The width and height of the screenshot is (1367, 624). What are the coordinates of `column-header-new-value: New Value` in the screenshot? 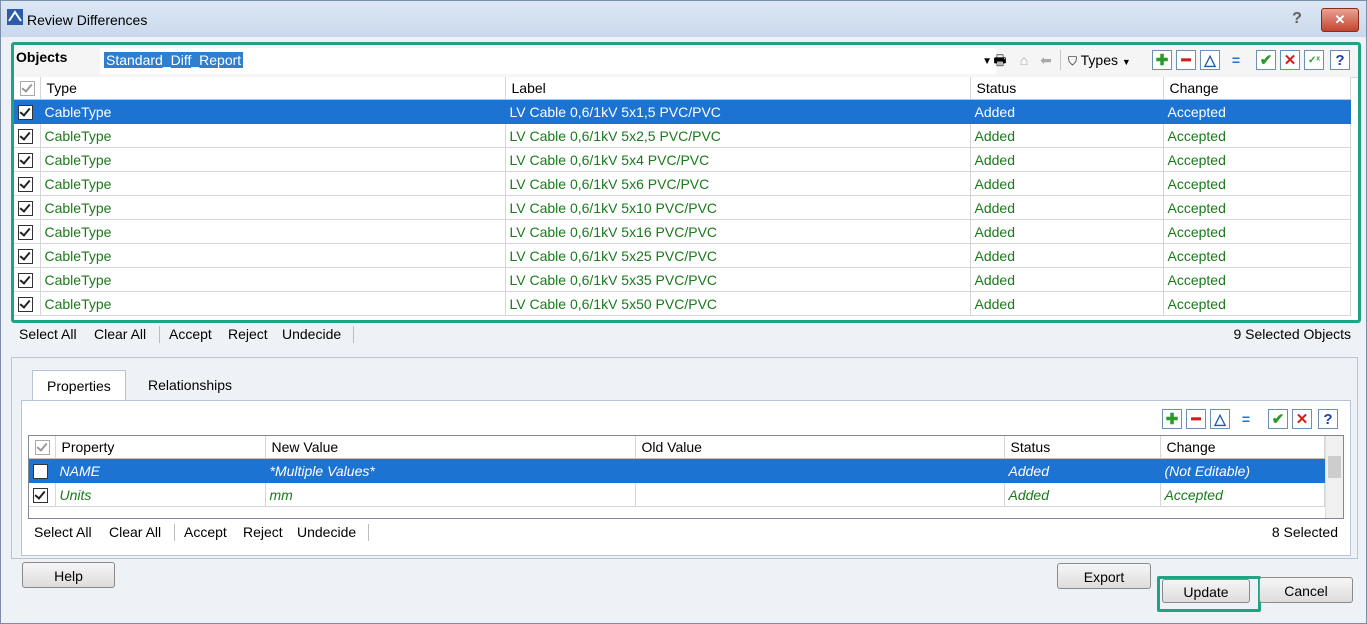 It's located at (450, 447).